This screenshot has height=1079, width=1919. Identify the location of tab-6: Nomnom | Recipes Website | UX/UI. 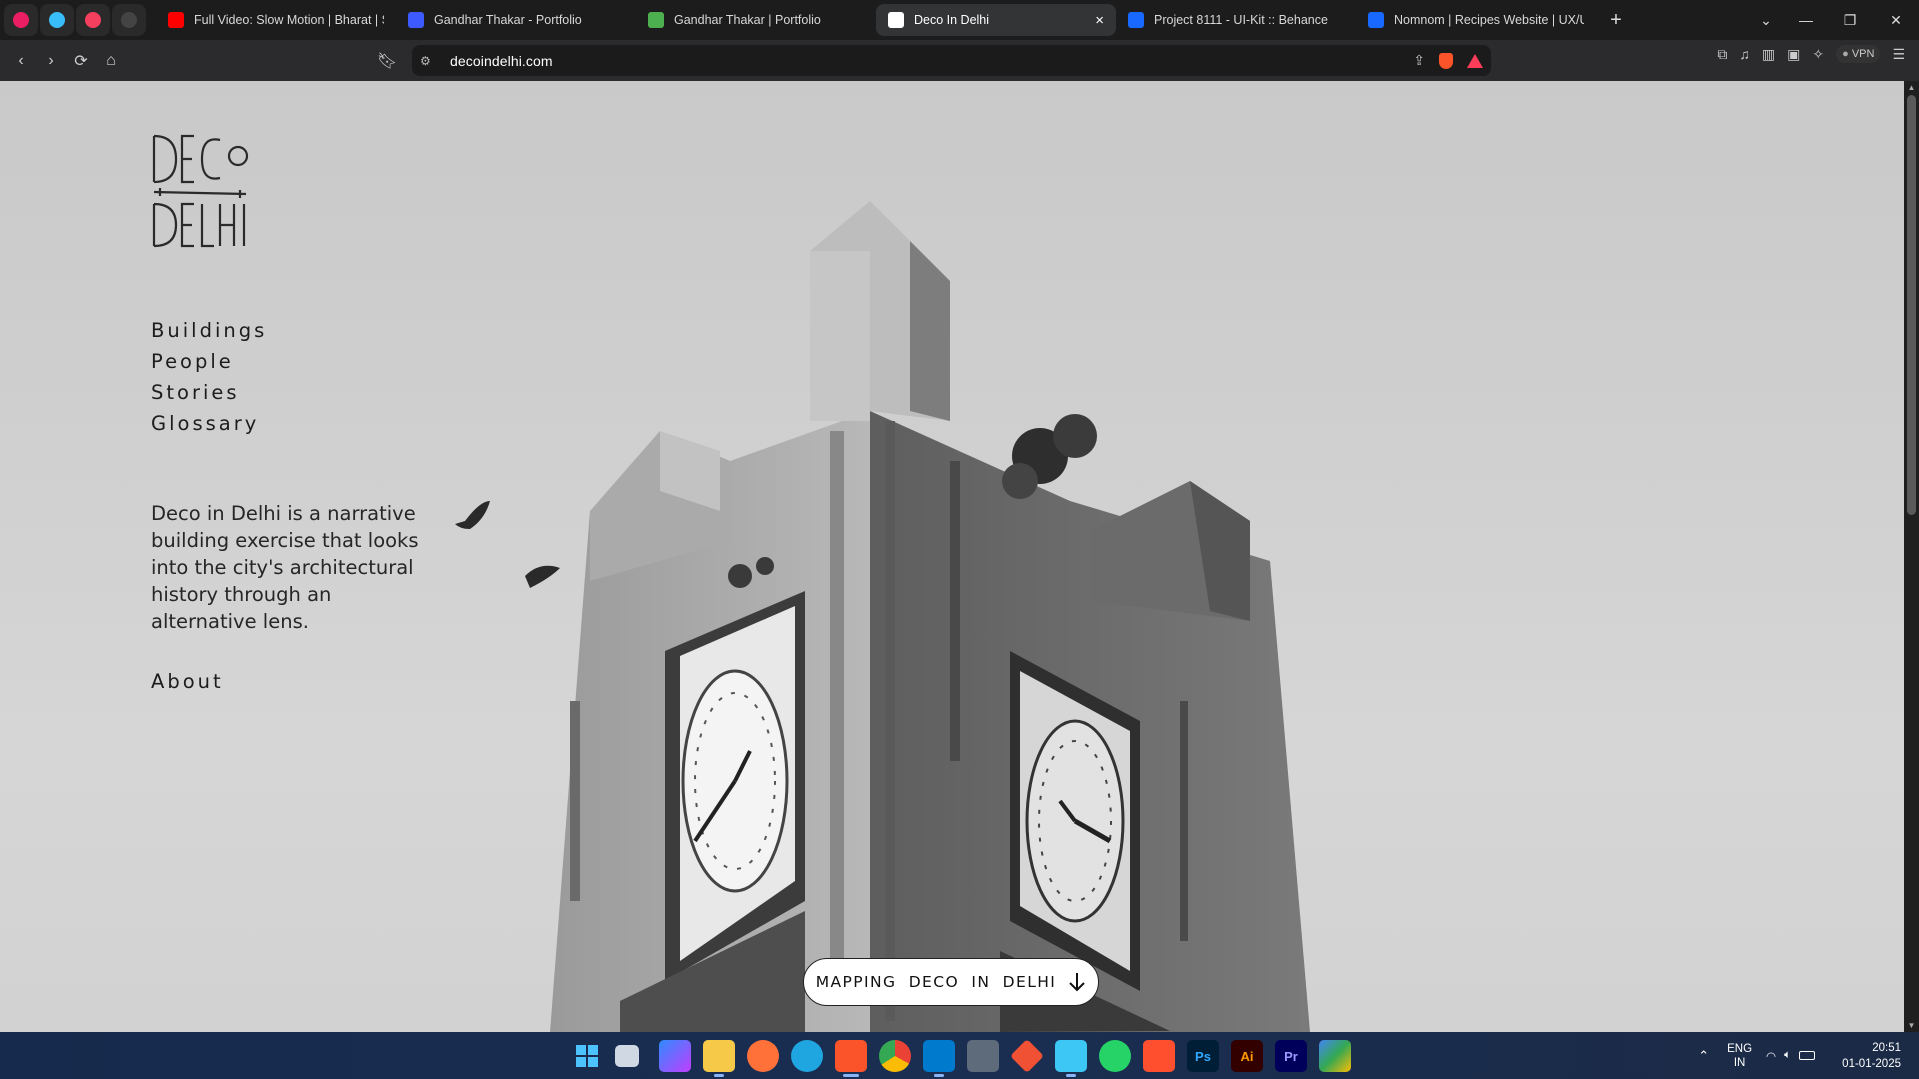
(1476, 20).